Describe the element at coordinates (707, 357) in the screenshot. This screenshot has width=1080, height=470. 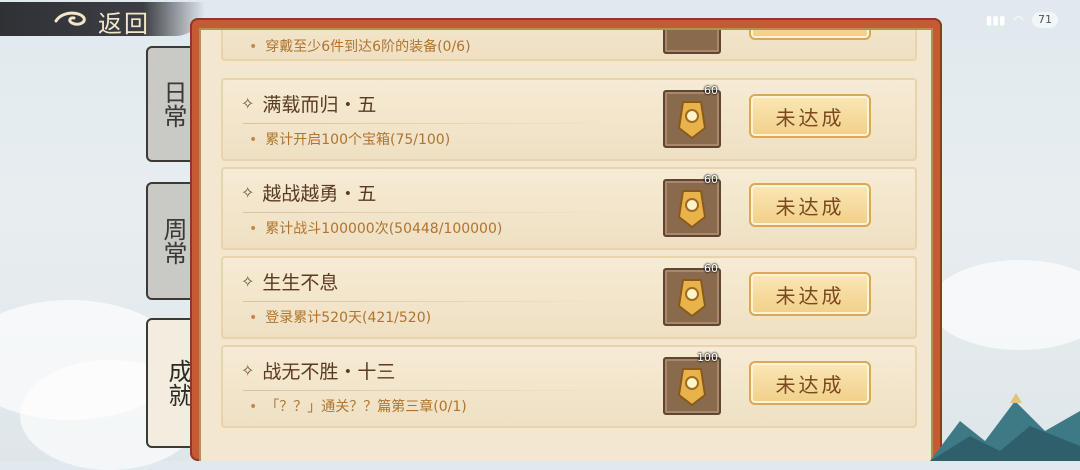
I see `reward-count: 100` at that location.